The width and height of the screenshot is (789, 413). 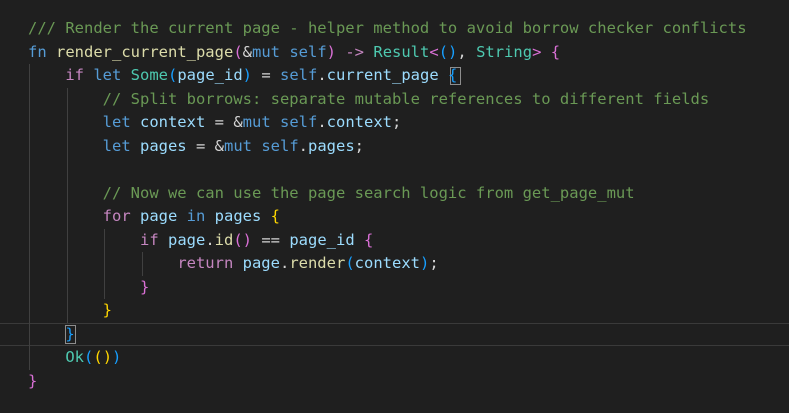 I want to click on code-line: let pages = &mut self.pages;, so click(x=387, y=147).